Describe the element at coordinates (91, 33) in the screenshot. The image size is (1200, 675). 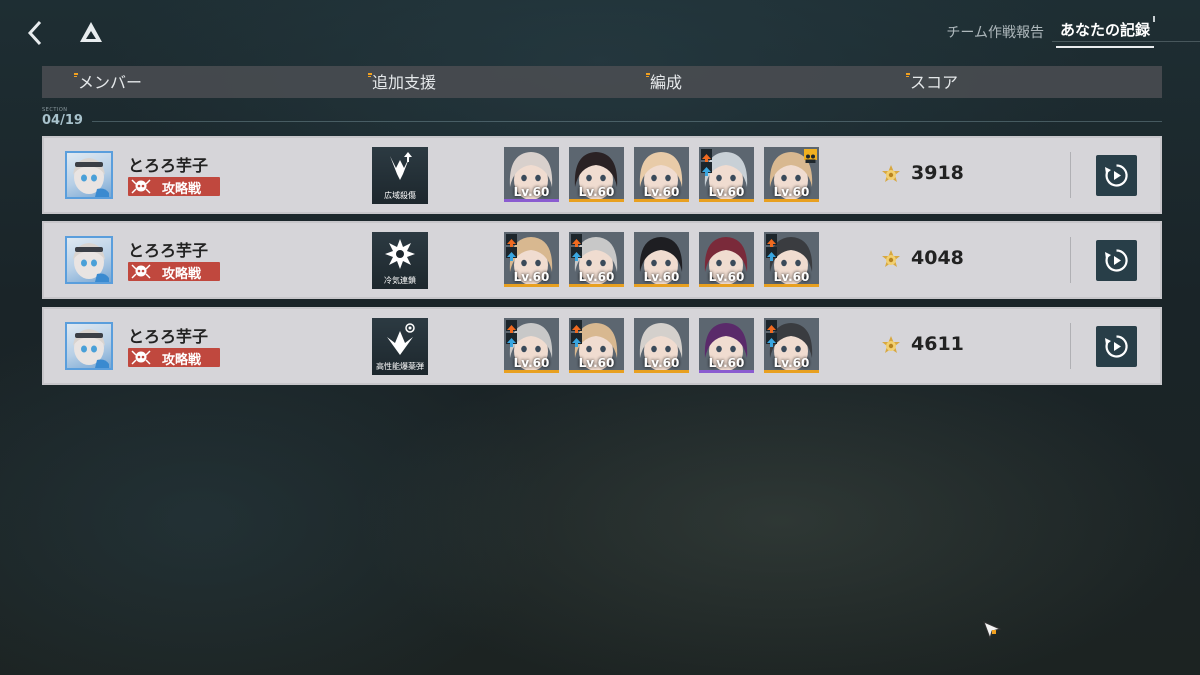
I see `app-logo-icon` at that location.